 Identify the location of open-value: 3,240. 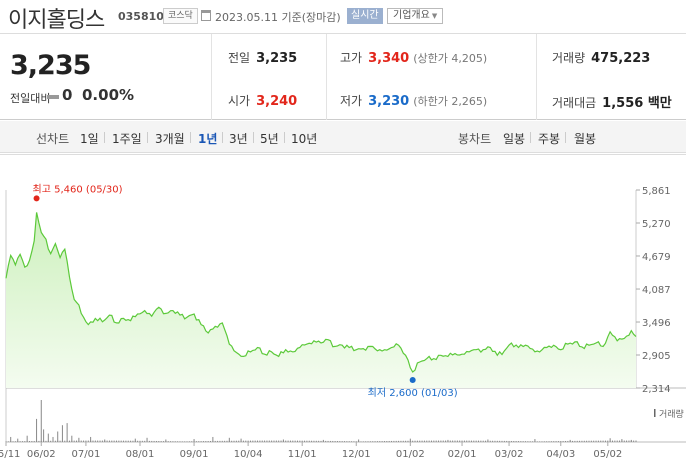
(277, 101).